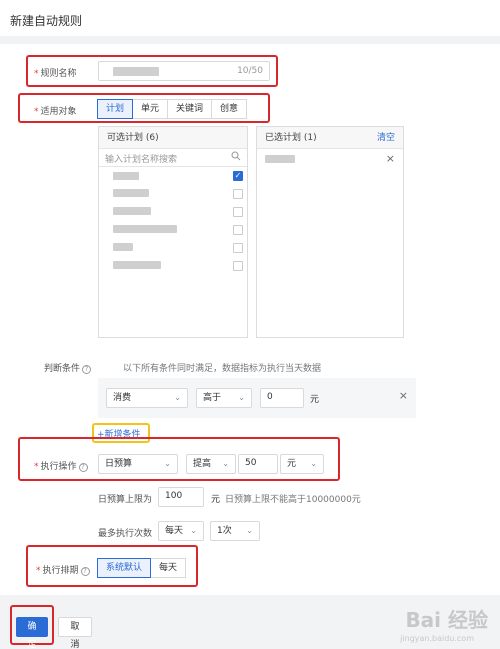 The image size is (500, 649). What do you see at coordinates (174, 496) in the screenshot?
I see `limit-value: 100` at bounding box center [174, 496].